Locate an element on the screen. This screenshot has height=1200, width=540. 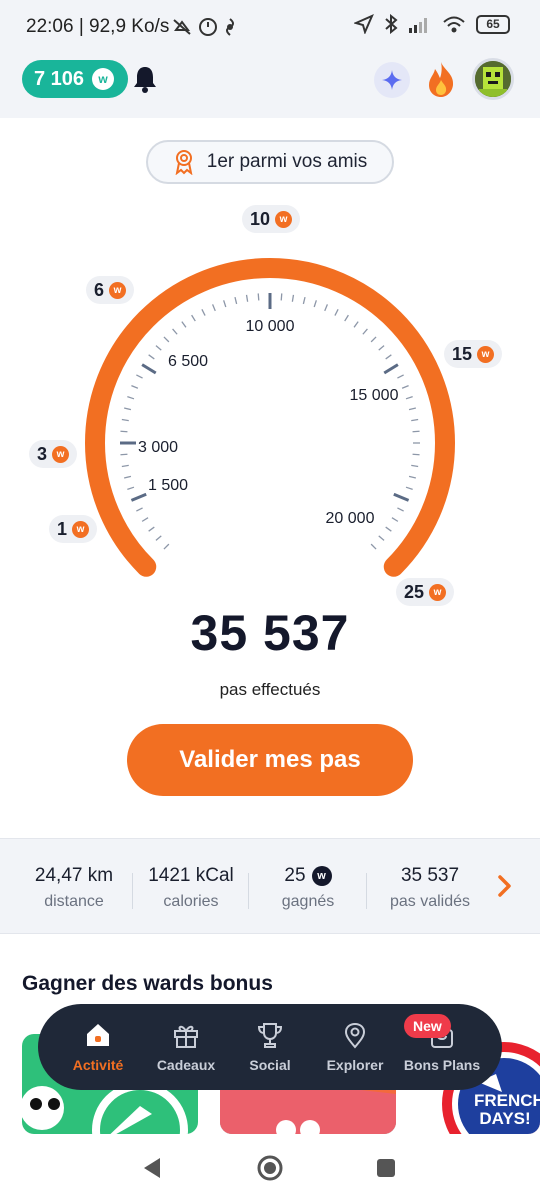
home-circle-icon is located at coordinates (270, 1168).